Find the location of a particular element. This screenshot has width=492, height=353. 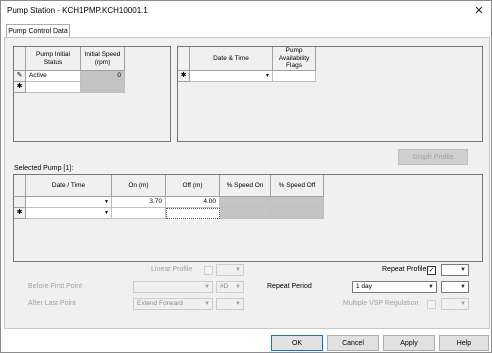

availability-date-cell: ▼ is located at coordinates (231, 76).